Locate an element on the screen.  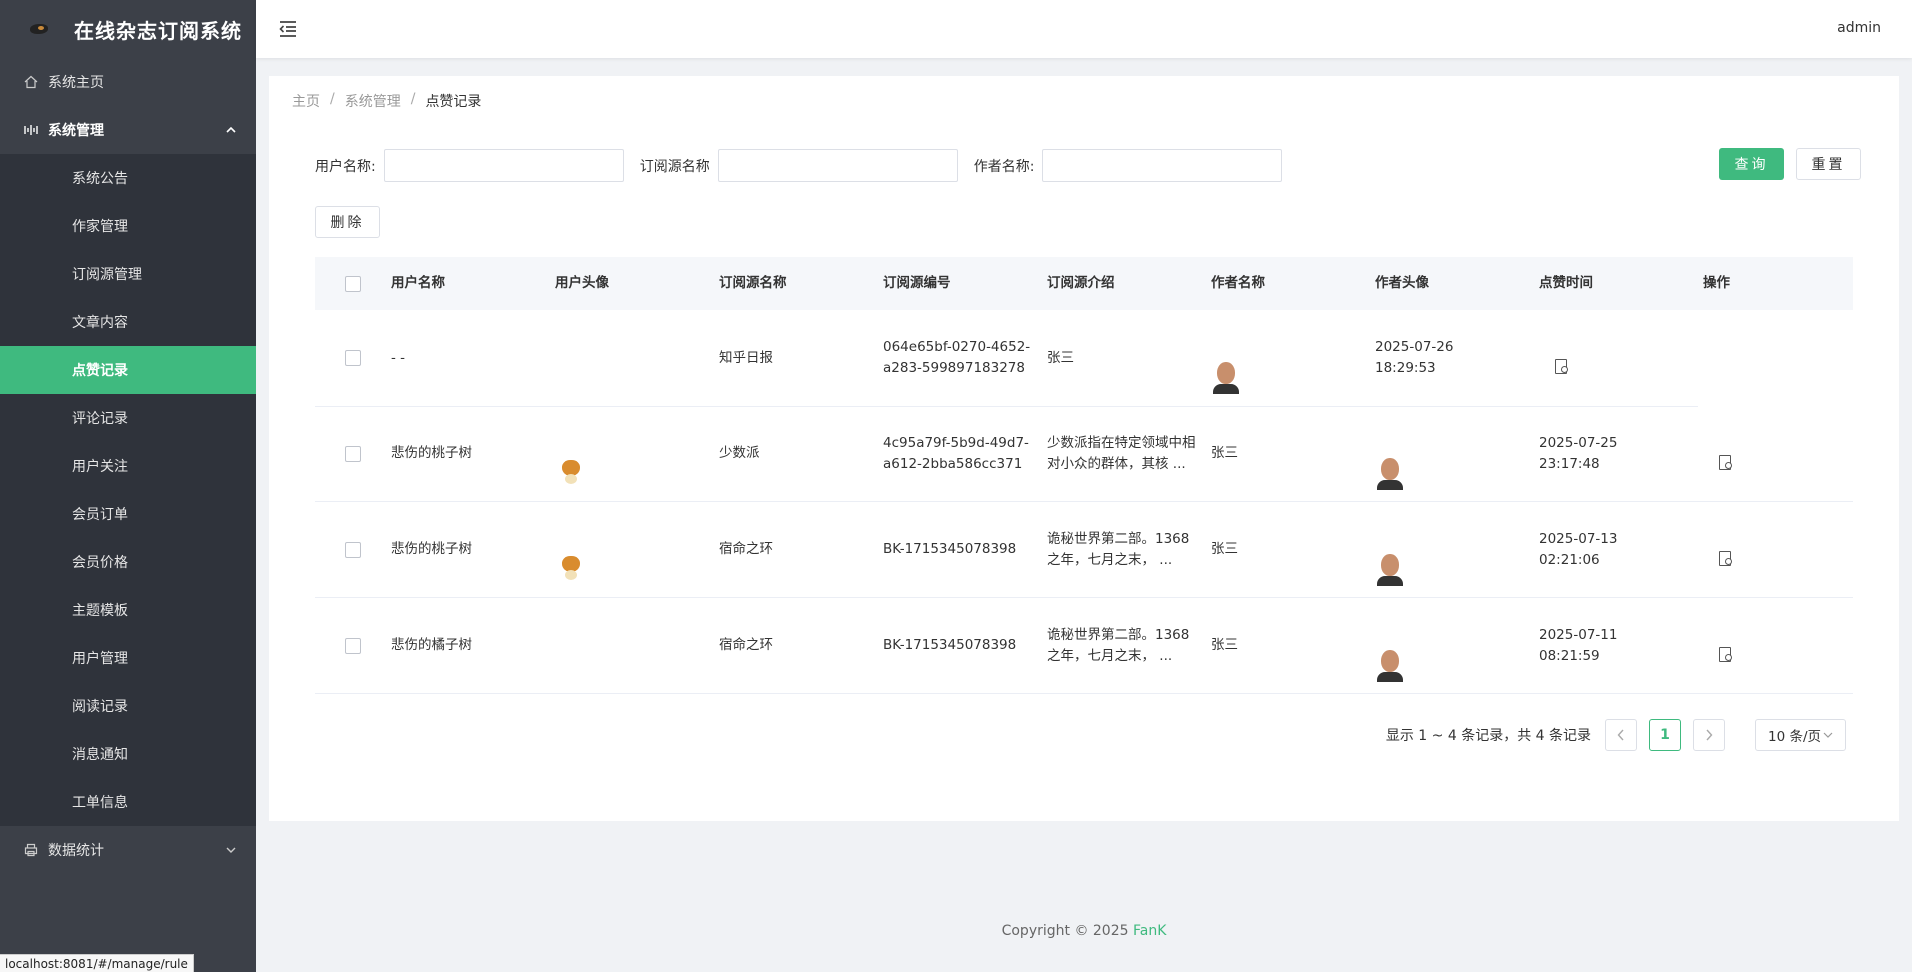
breadcrumb: 主页 / 系统管理 / 点赞记录 is located at coordinates (386, 101).